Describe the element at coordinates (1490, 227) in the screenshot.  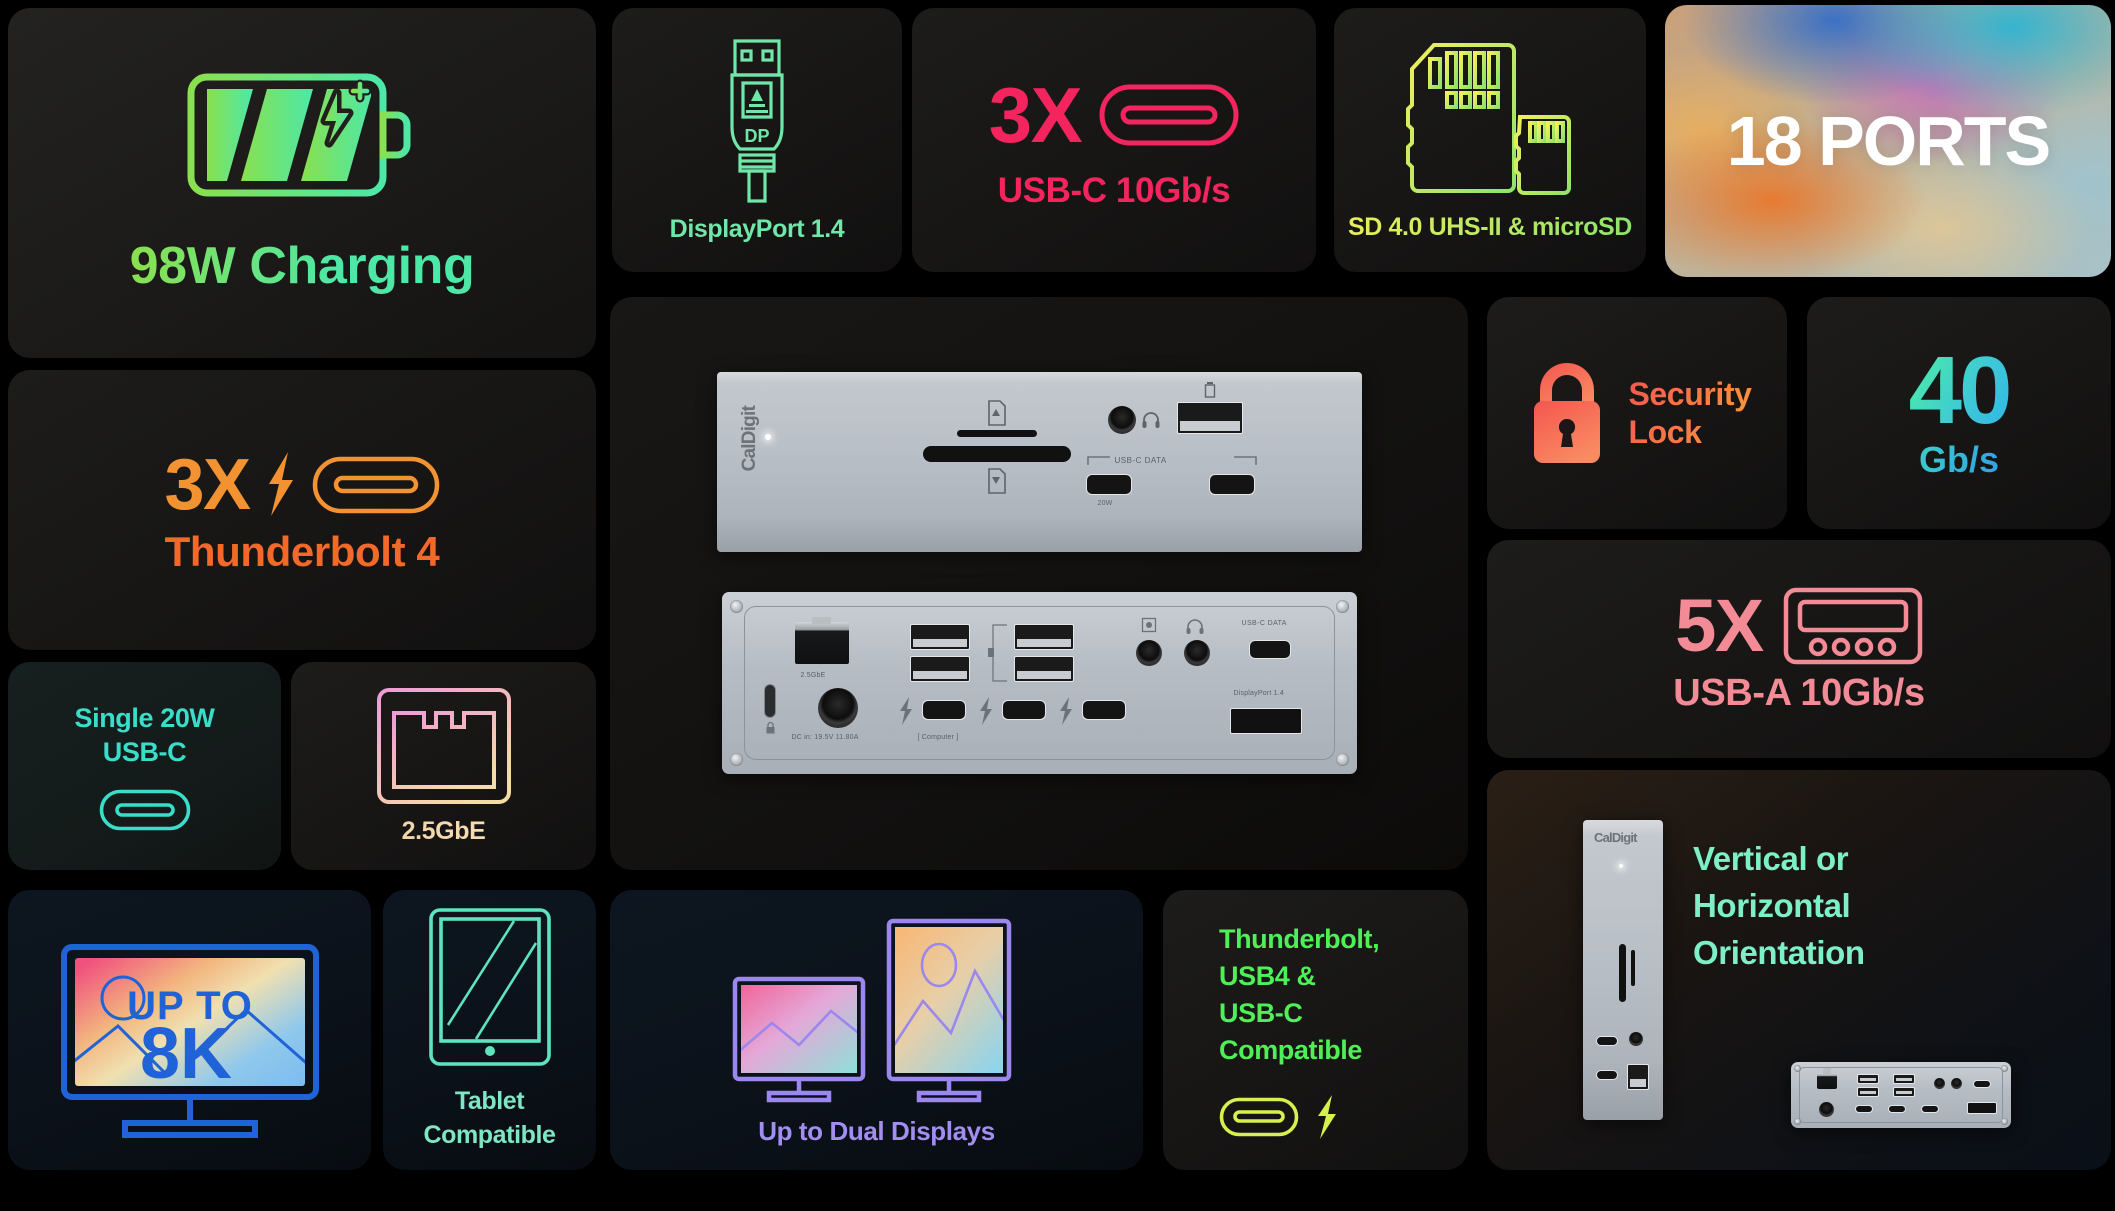
I see `sd-label: SD 4.0 UHS-II & microSD` at that location.